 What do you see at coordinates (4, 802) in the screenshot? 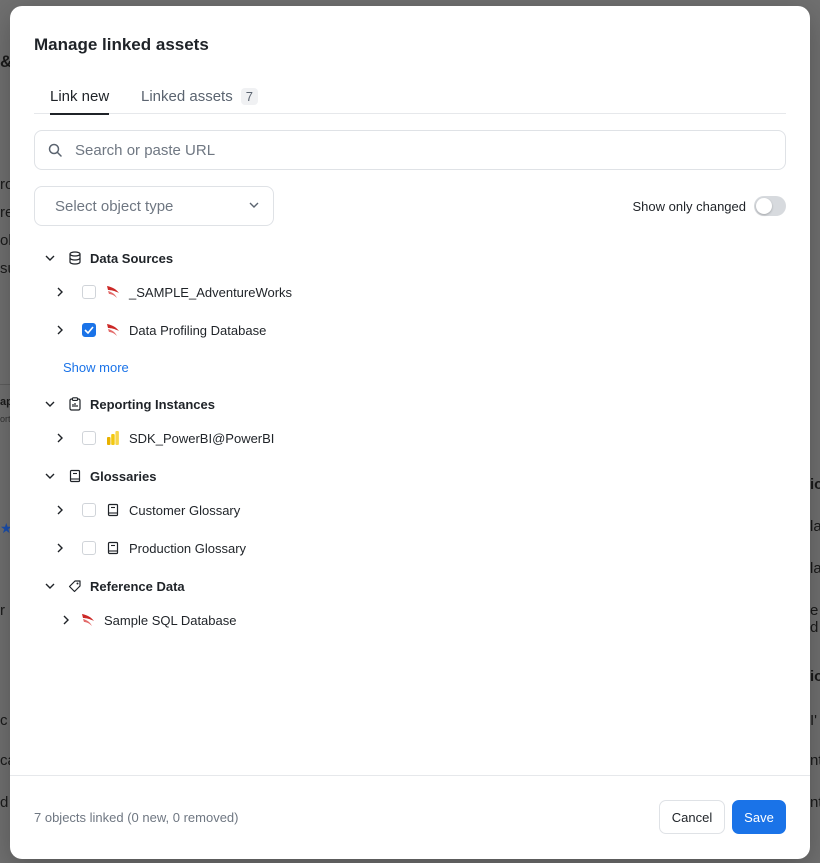
I see `bg-fragment: d` at bounding box center [4, 802].